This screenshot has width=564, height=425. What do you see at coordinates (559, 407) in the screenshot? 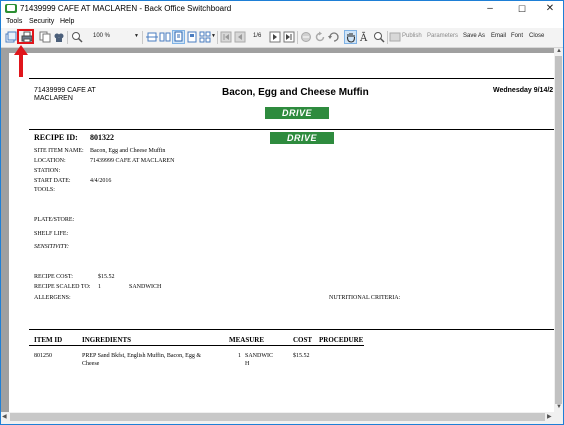
I see `scroll-down-icon: ▼` at bounding box center [559, 407].